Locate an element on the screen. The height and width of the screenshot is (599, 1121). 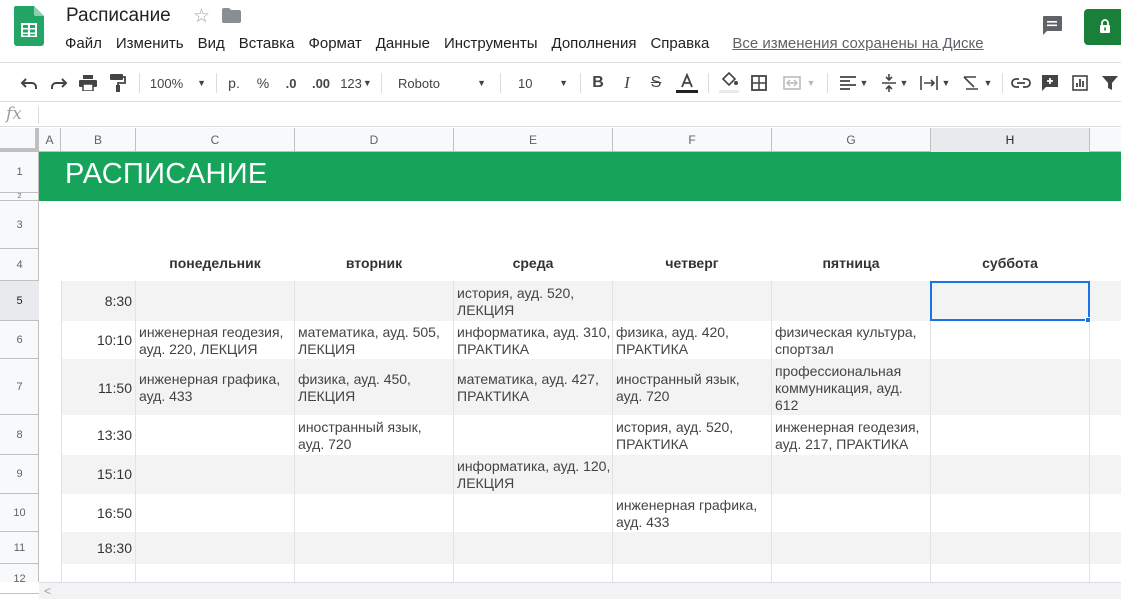
text-rotation-button: ▼ is located at coordinates (977, 83).